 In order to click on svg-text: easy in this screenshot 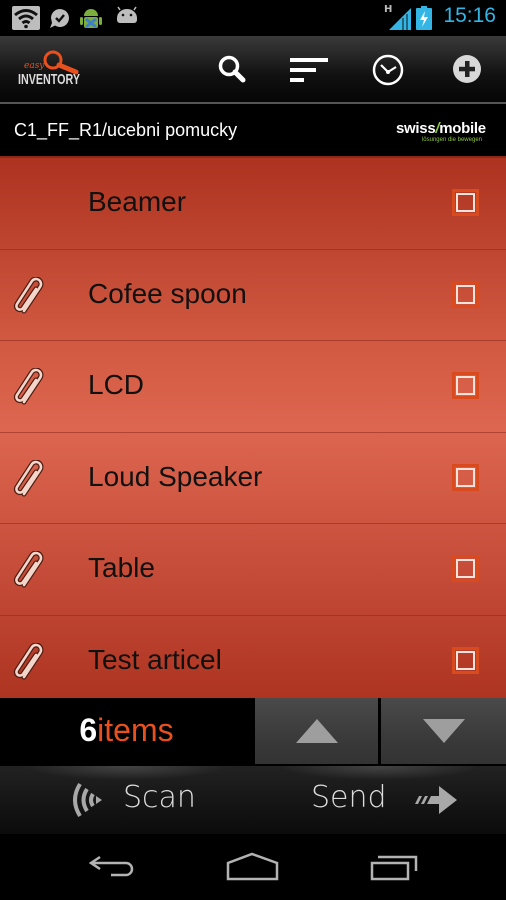, I will do `click(34, 66)`.